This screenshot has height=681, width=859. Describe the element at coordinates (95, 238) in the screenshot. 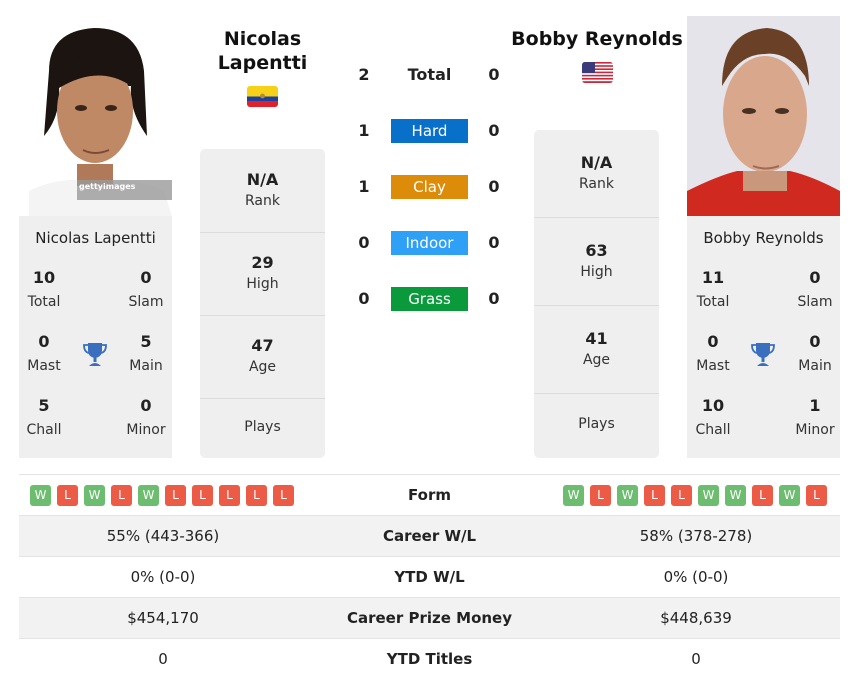

I see `player-name-left: Nicolas Lapentti` at that location.